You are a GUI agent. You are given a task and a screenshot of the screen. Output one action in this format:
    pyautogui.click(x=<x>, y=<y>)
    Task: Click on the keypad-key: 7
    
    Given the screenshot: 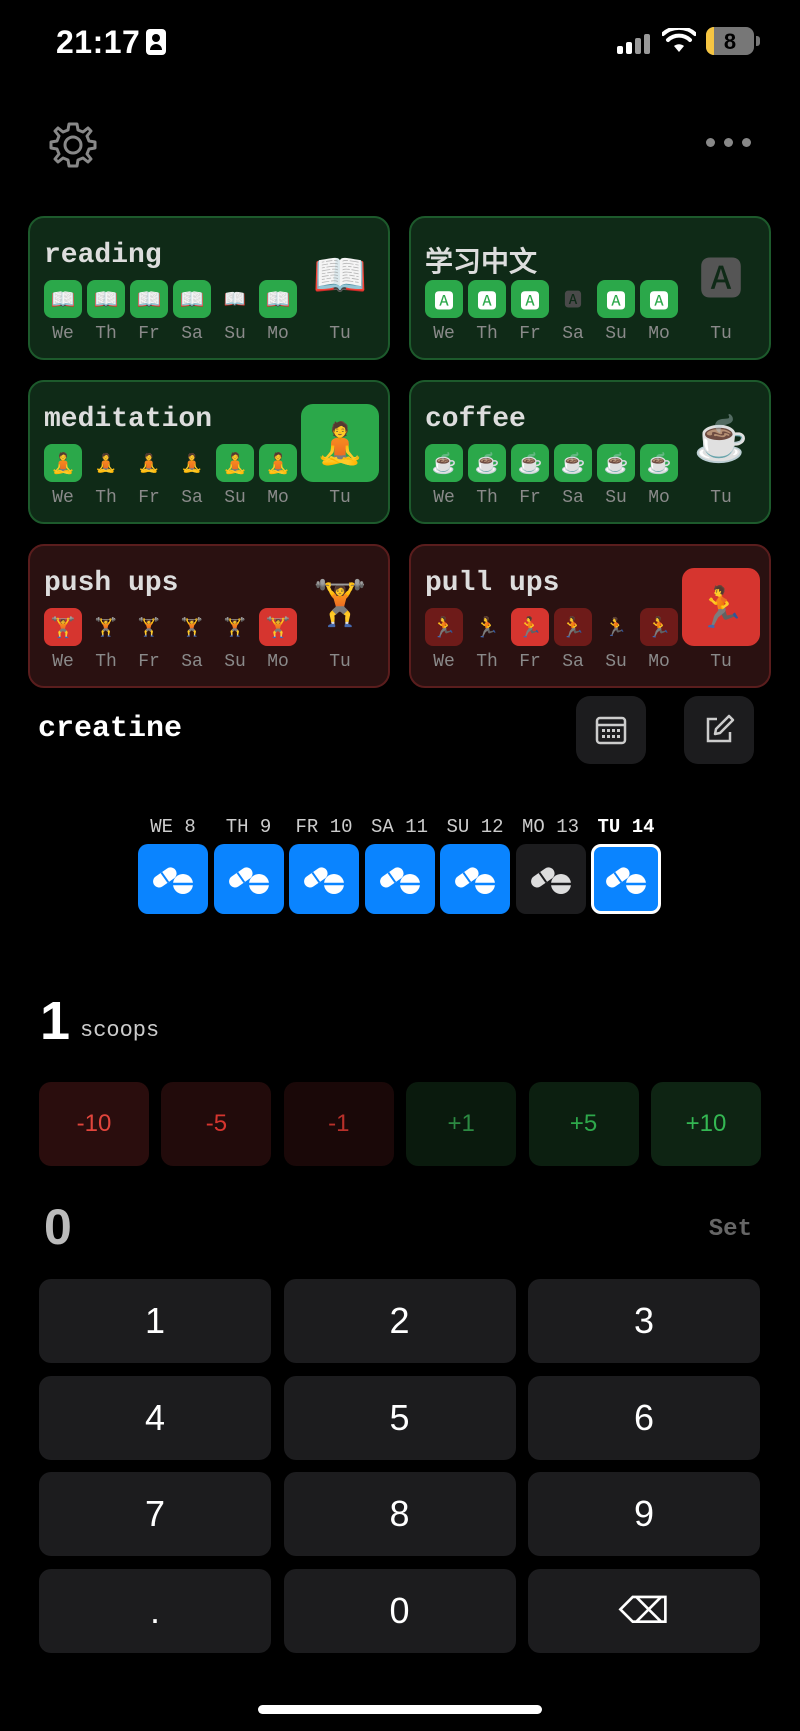 What is the action you would take?
    pyautogui.click(x=155, y=1514)
    